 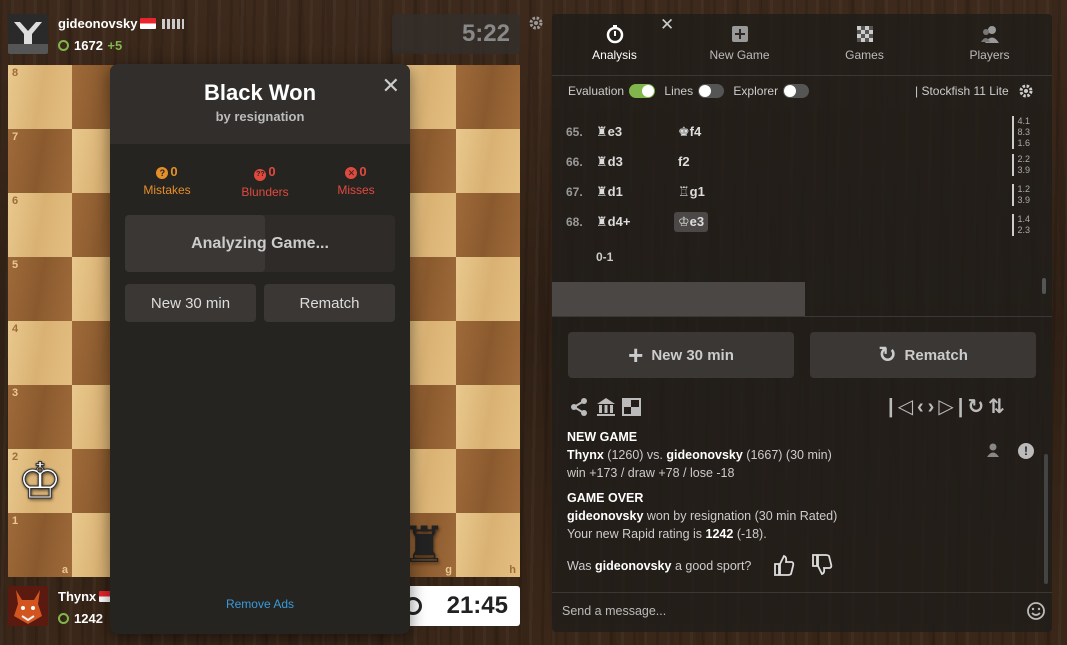 I want to click on panel-rematch-button: ↻ Rematch, so click(x=923, y=355).